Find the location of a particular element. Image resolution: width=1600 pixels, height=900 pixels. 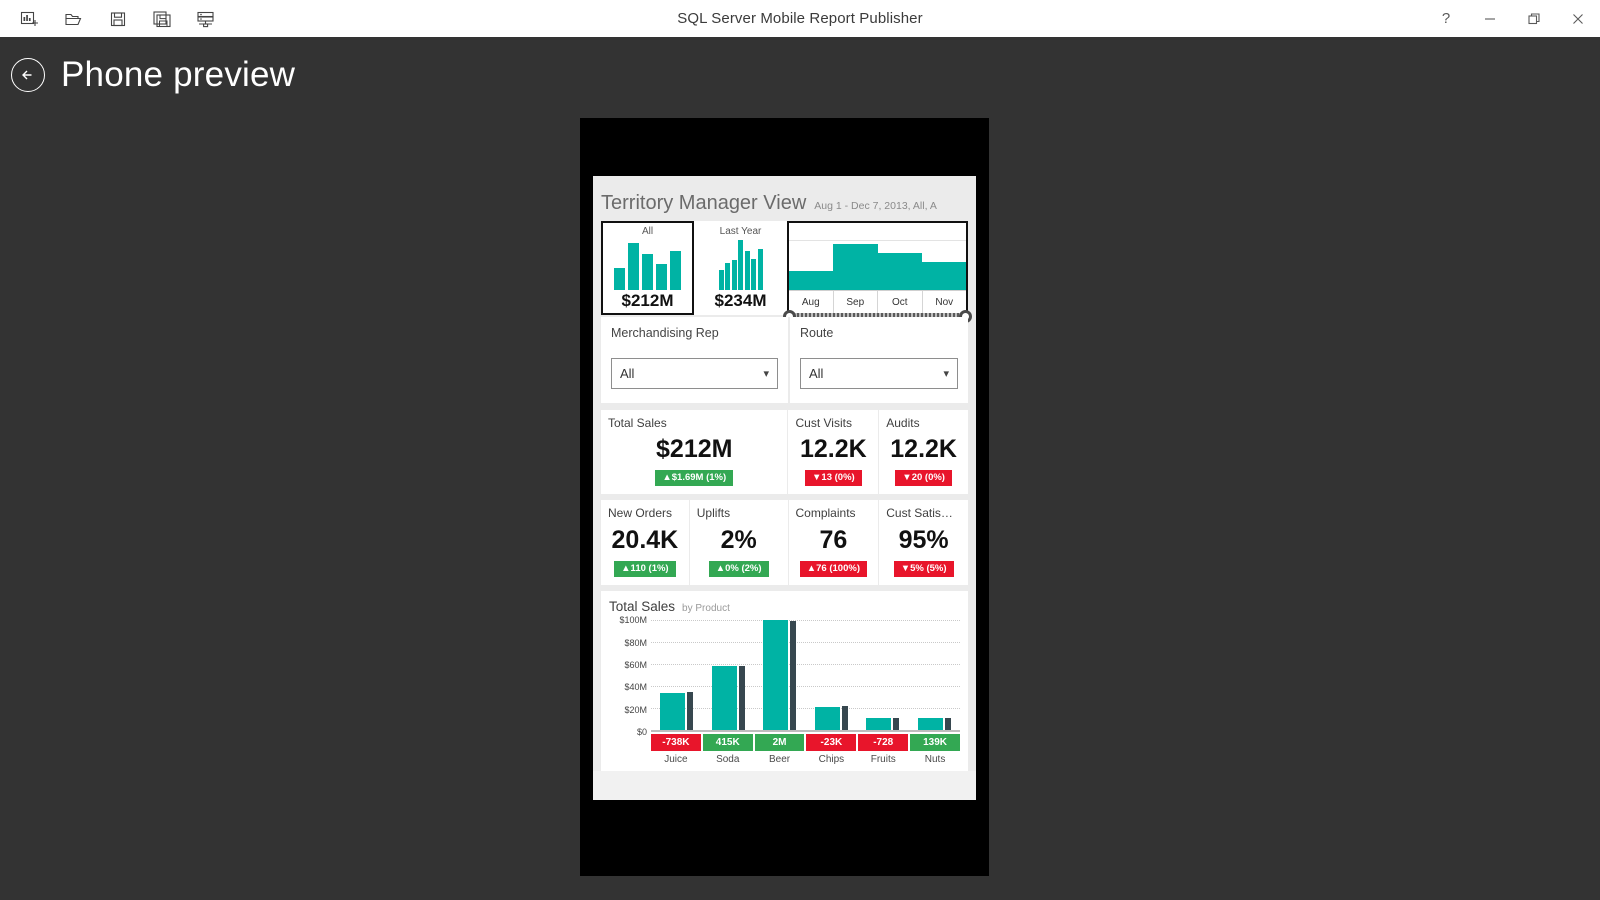

kpi-title: Complaints is located at coordinates (825, 514).